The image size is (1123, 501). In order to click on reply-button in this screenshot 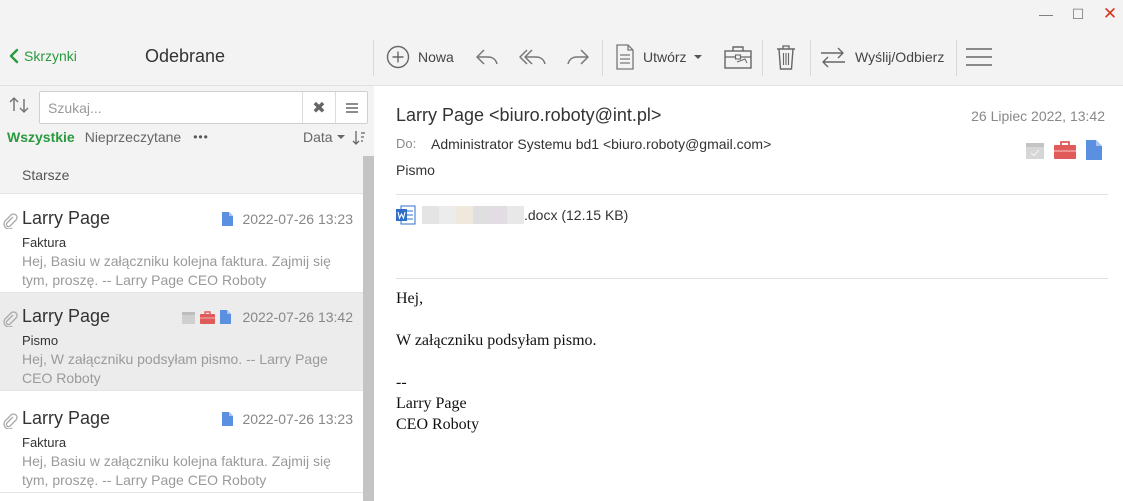, I will do `click(487, 57)`.